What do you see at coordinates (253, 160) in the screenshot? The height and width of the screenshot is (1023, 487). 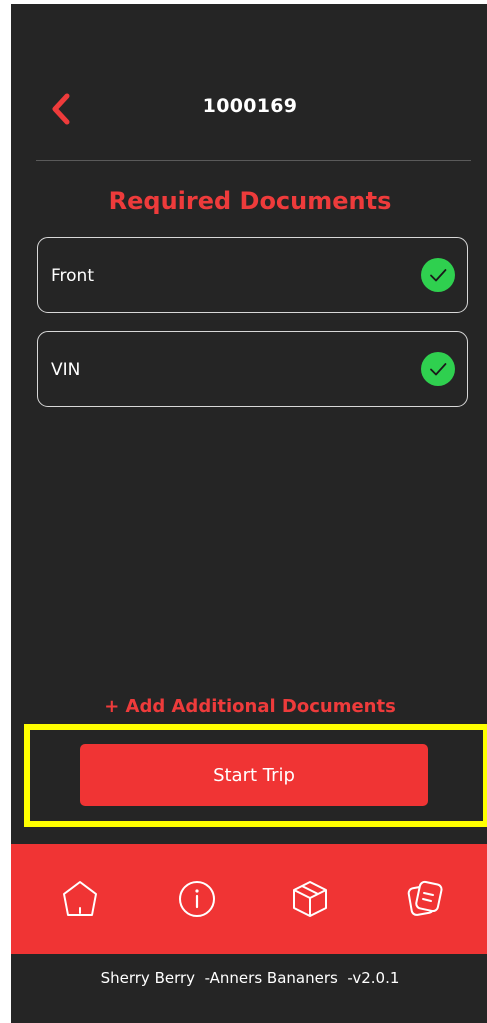 I see `header-divider` at bounding box center [253, 160].